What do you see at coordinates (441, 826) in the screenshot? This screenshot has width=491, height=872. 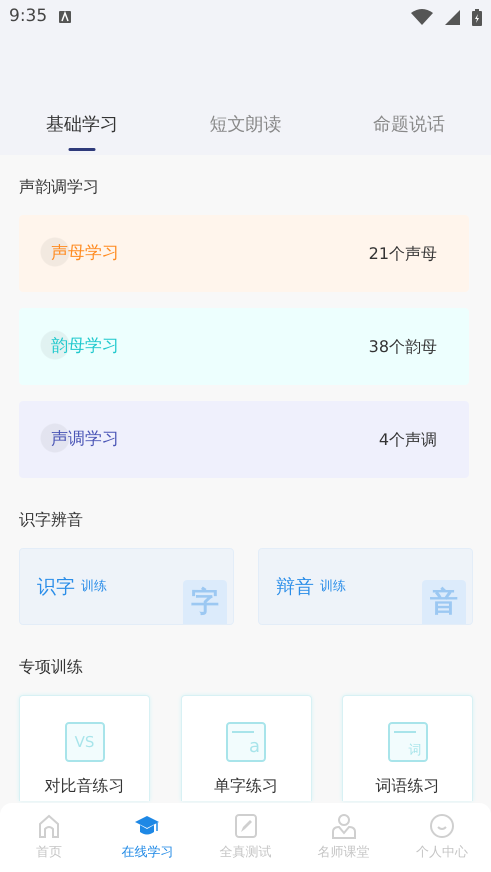 I see `smiley-icon` at bounding box center [441, 826].